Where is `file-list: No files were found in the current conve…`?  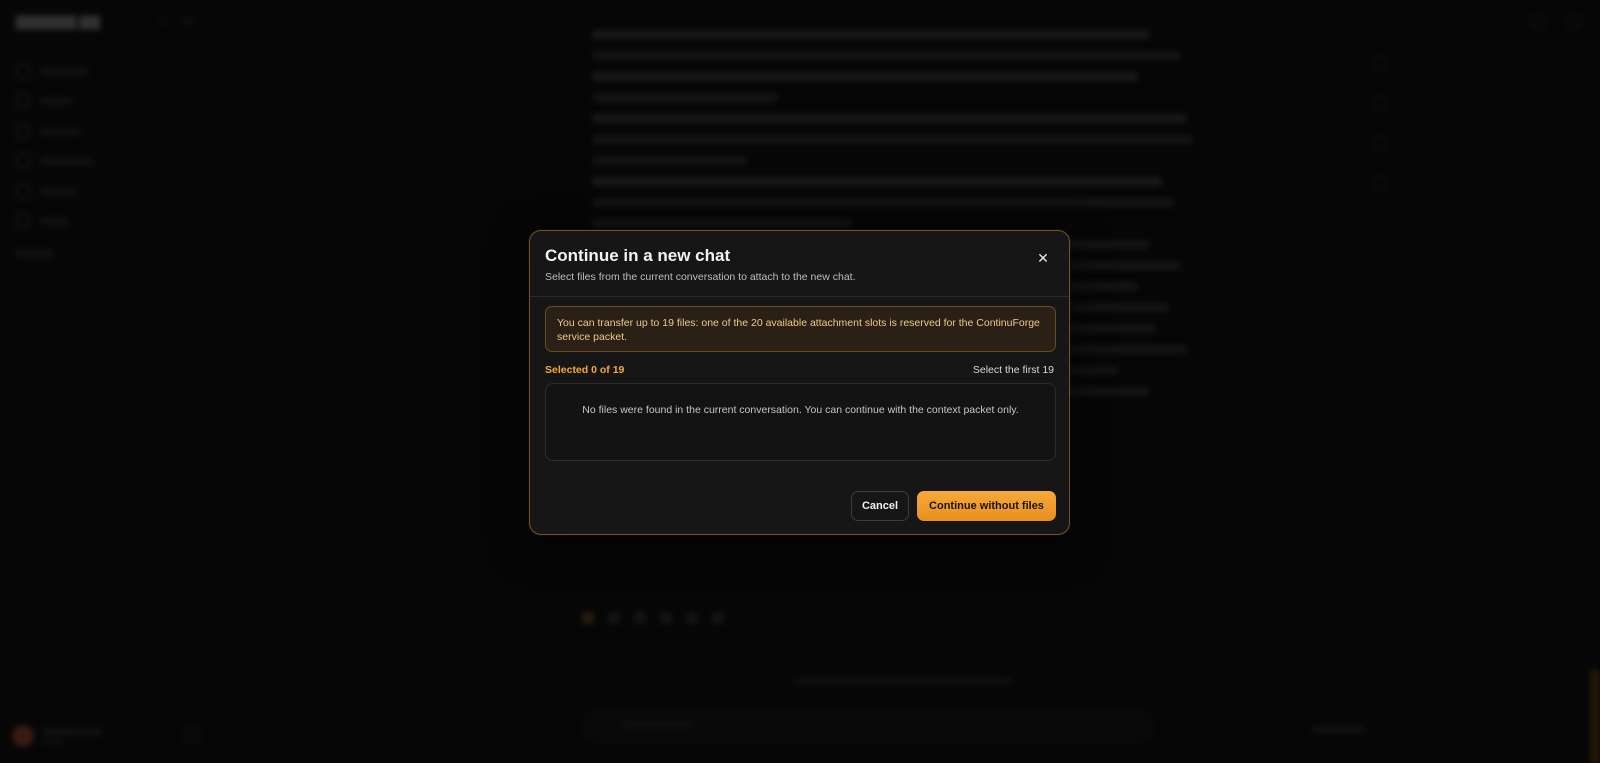 file-list: No files were found in the current conve… is located at coordinates (800, 422).